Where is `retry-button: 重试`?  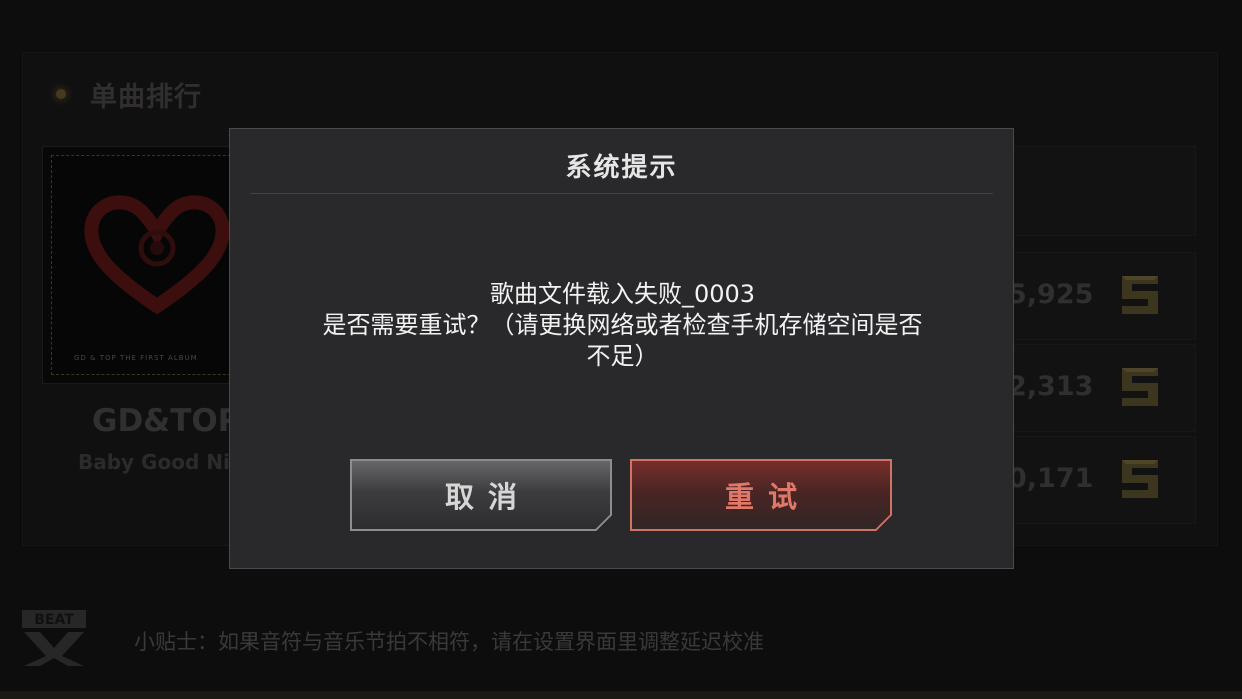 retry-button: 重试 is located at coordinates (761, 495).